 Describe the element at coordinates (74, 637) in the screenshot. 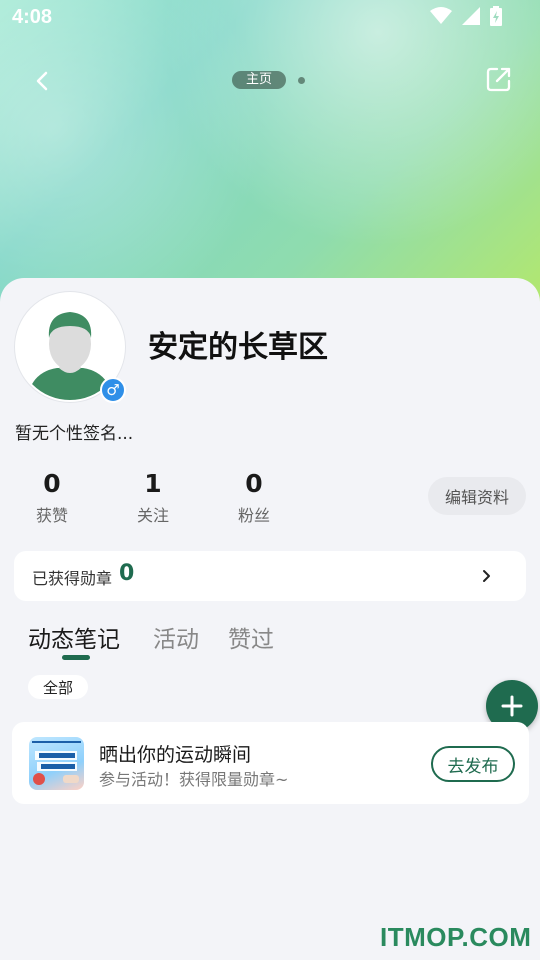

I see `tab-notes: 动态笔记` at that location.